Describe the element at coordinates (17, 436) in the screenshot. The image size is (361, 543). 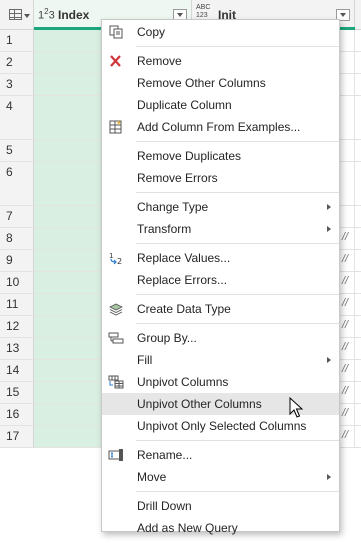
I see `row-number: 17` at that location.